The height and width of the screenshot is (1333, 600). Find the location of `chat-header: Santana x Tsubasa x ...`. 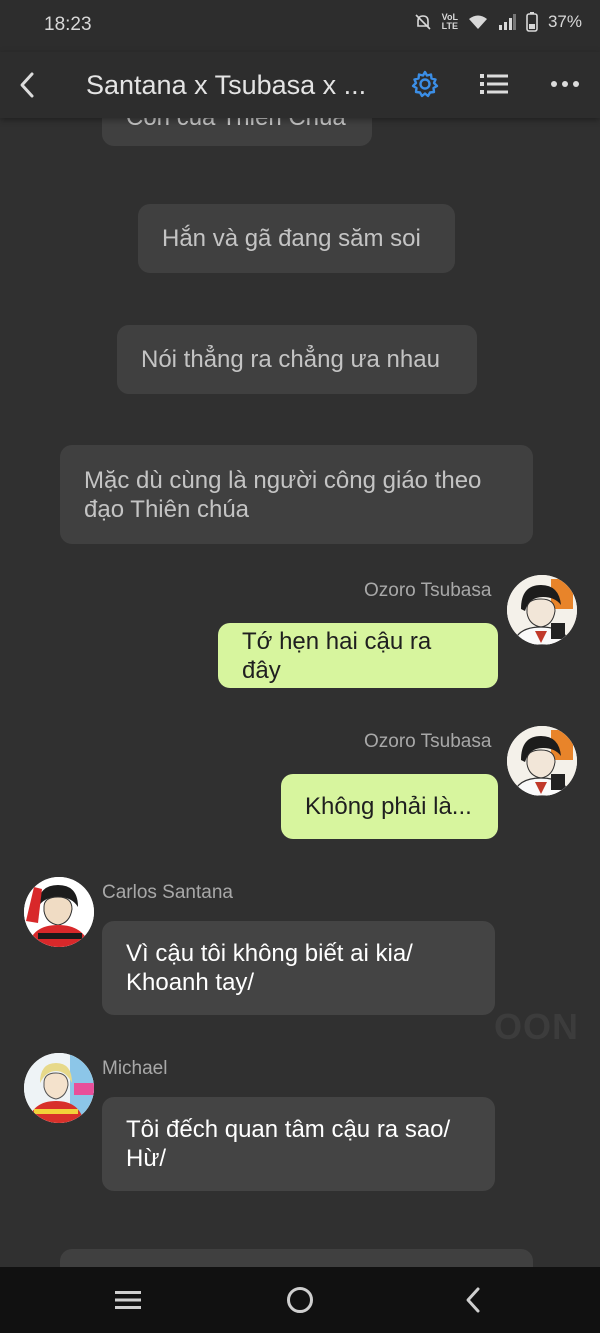

chat-header: Santana x Tsubasa x ... is located at coordinates (300, 85).